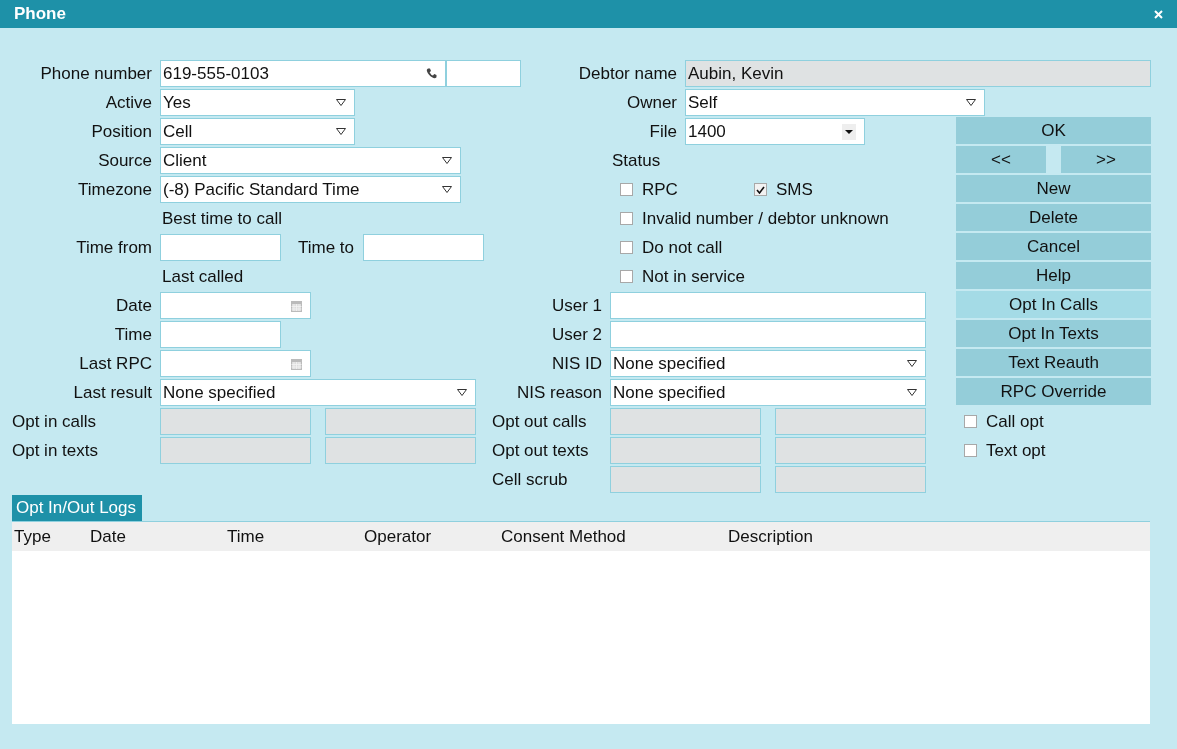 Image resolution: width=1177 pixels, height=749 pixels. What do you see at coordinates (112, 392) in the screenshot?
I see `field-label: Last result` at bounding box center [112, 392].